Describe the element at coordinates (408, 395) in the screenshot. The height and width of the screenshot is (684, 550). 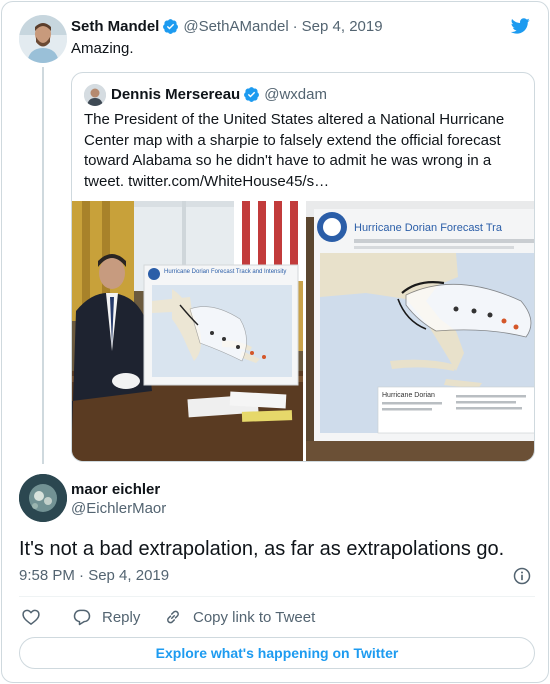
I see `right-map-label: Hurricane Dorian` at that location.